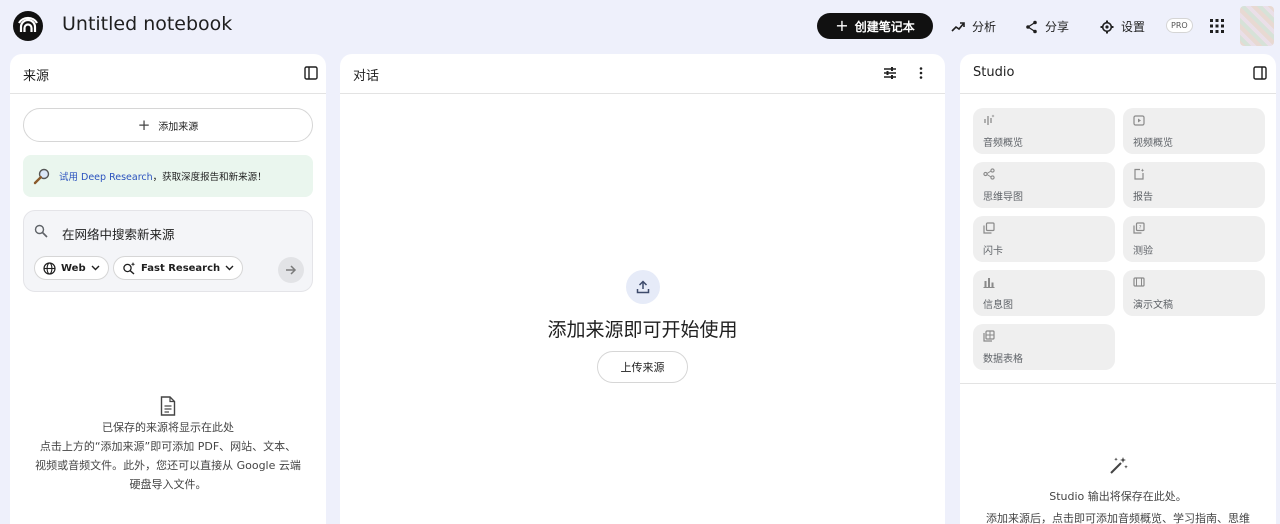  I want to click on create-notebook-button: + 创建笔记本, so click(875, 26).